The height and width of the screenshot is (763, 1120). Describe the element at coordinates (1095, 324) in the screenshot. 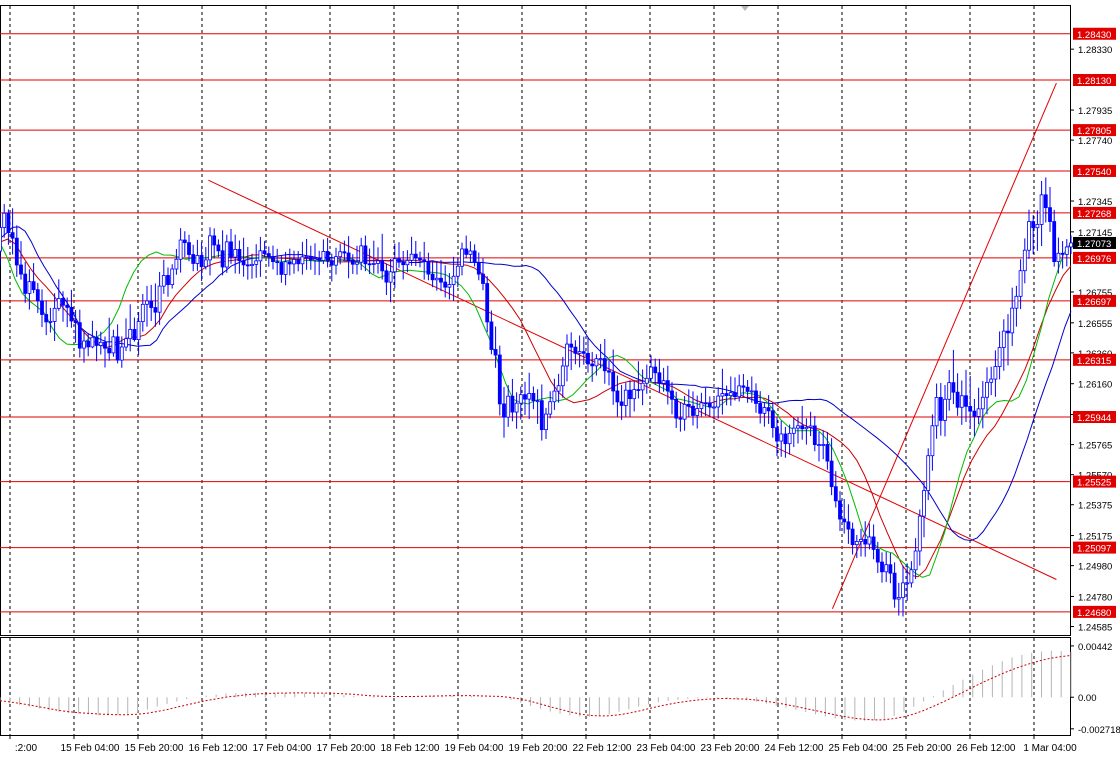

I see `price-tick-label: 1.26555` at that location.